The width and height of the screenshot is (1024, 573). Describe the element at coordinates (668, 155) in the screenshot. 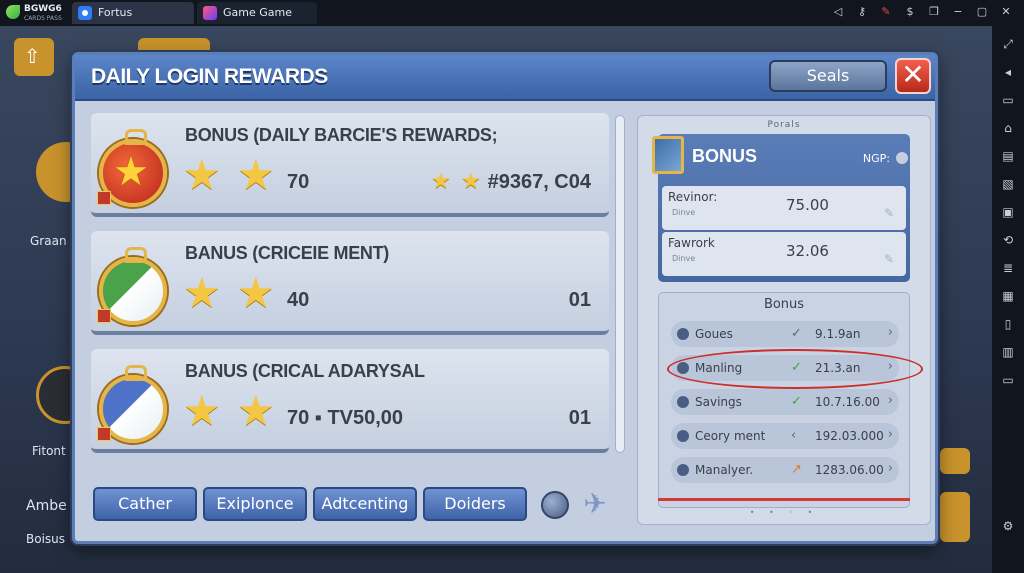

I see `bonus-badge-icon` at that location.